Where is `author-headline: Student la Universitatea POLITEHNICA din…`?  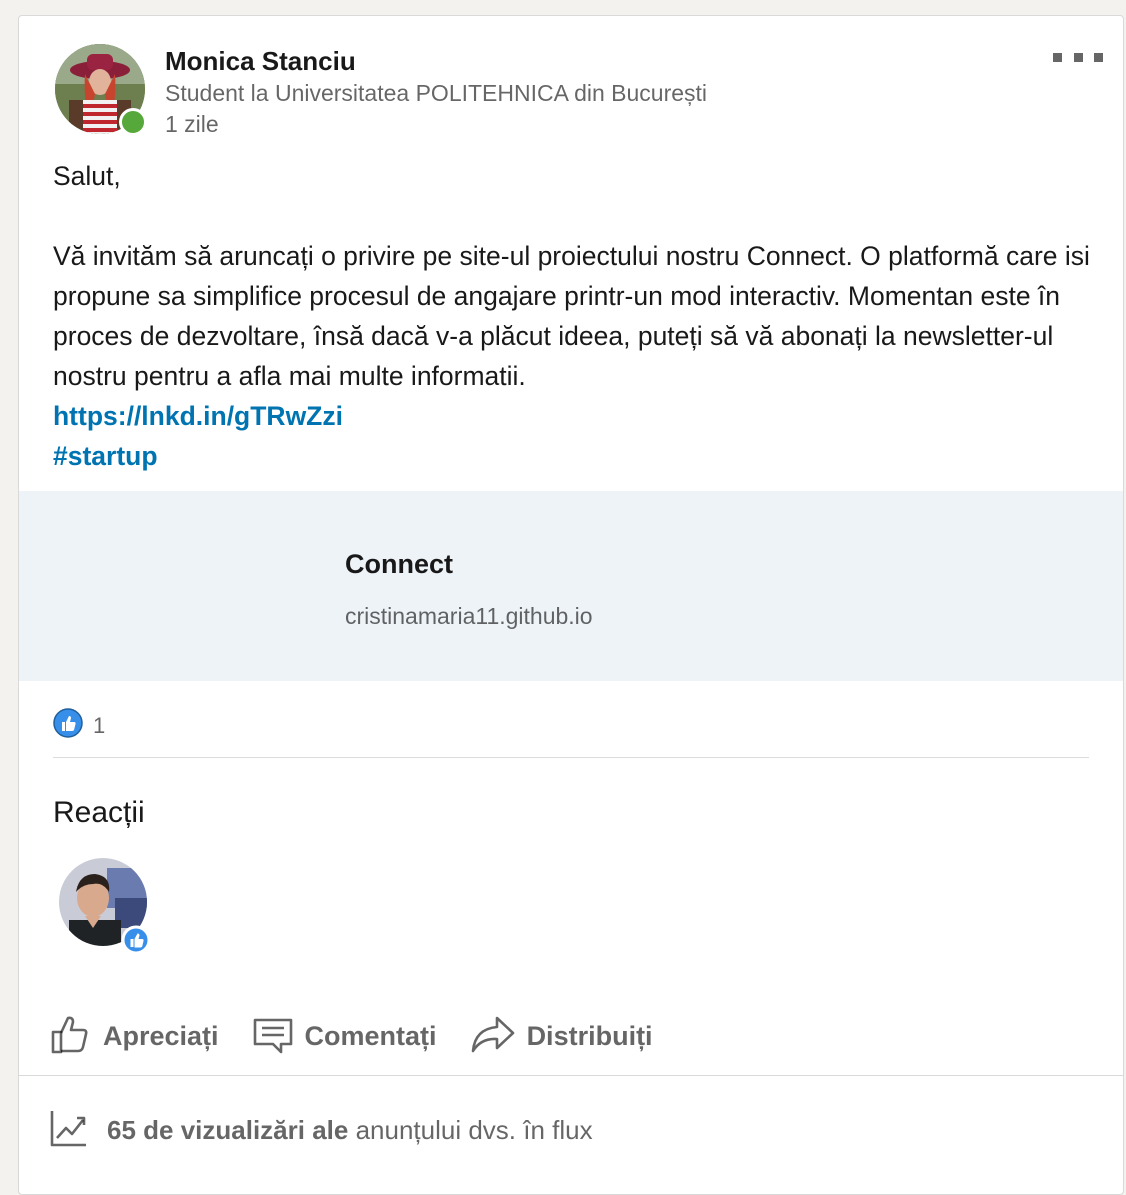
author-headline: Student la Universitatea POLITEHNICA din… is located at coordinates (436, 93).